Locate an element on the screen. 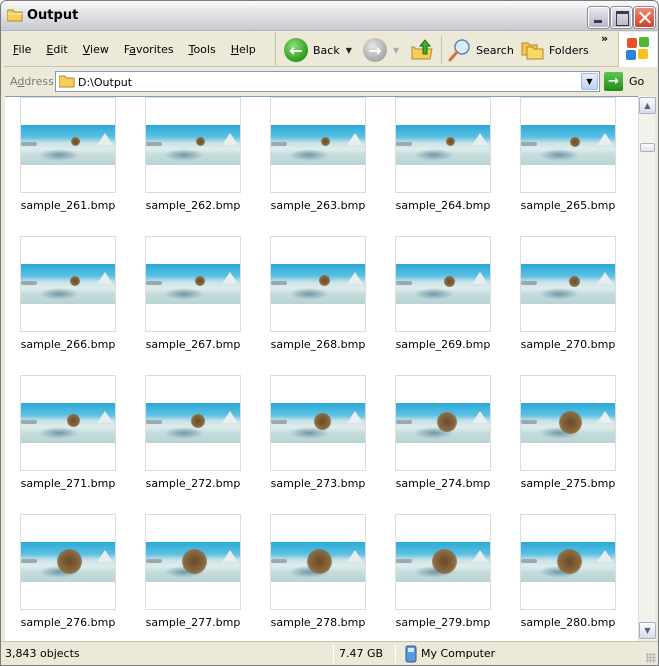 Image resolution: width=659 pixels, height=666 pixels. file-item: sample_276.bmp is located at coordinates (68, 571).